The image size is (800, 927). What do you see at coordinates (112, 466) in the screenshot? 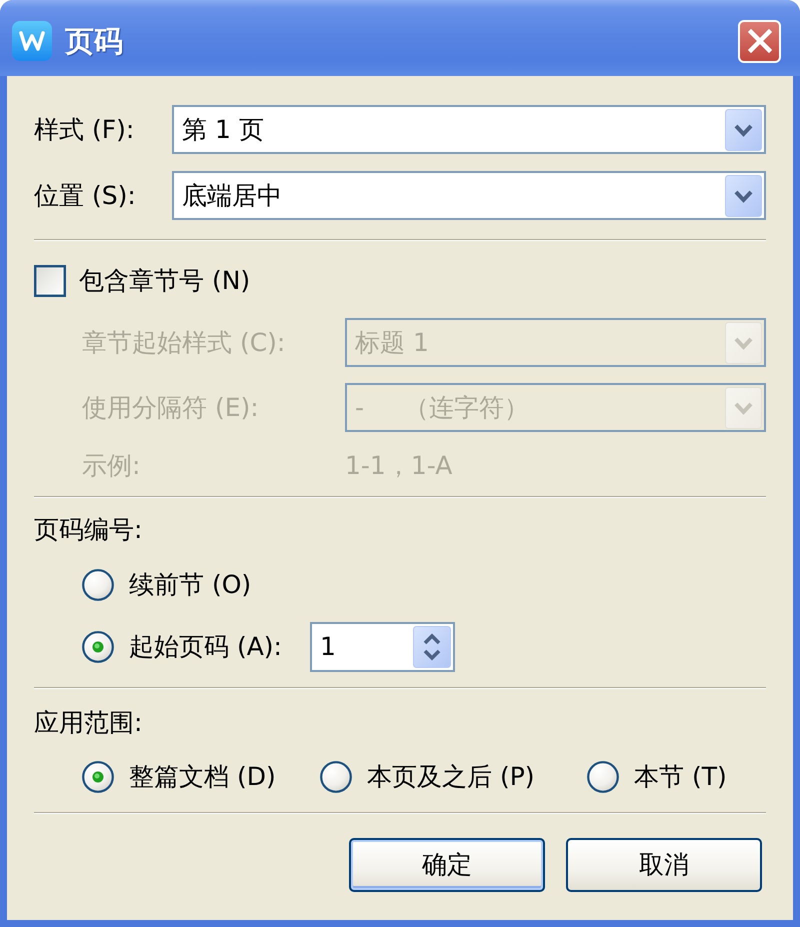
I see `example-label: 示例:` at bounding box center [112, 466].